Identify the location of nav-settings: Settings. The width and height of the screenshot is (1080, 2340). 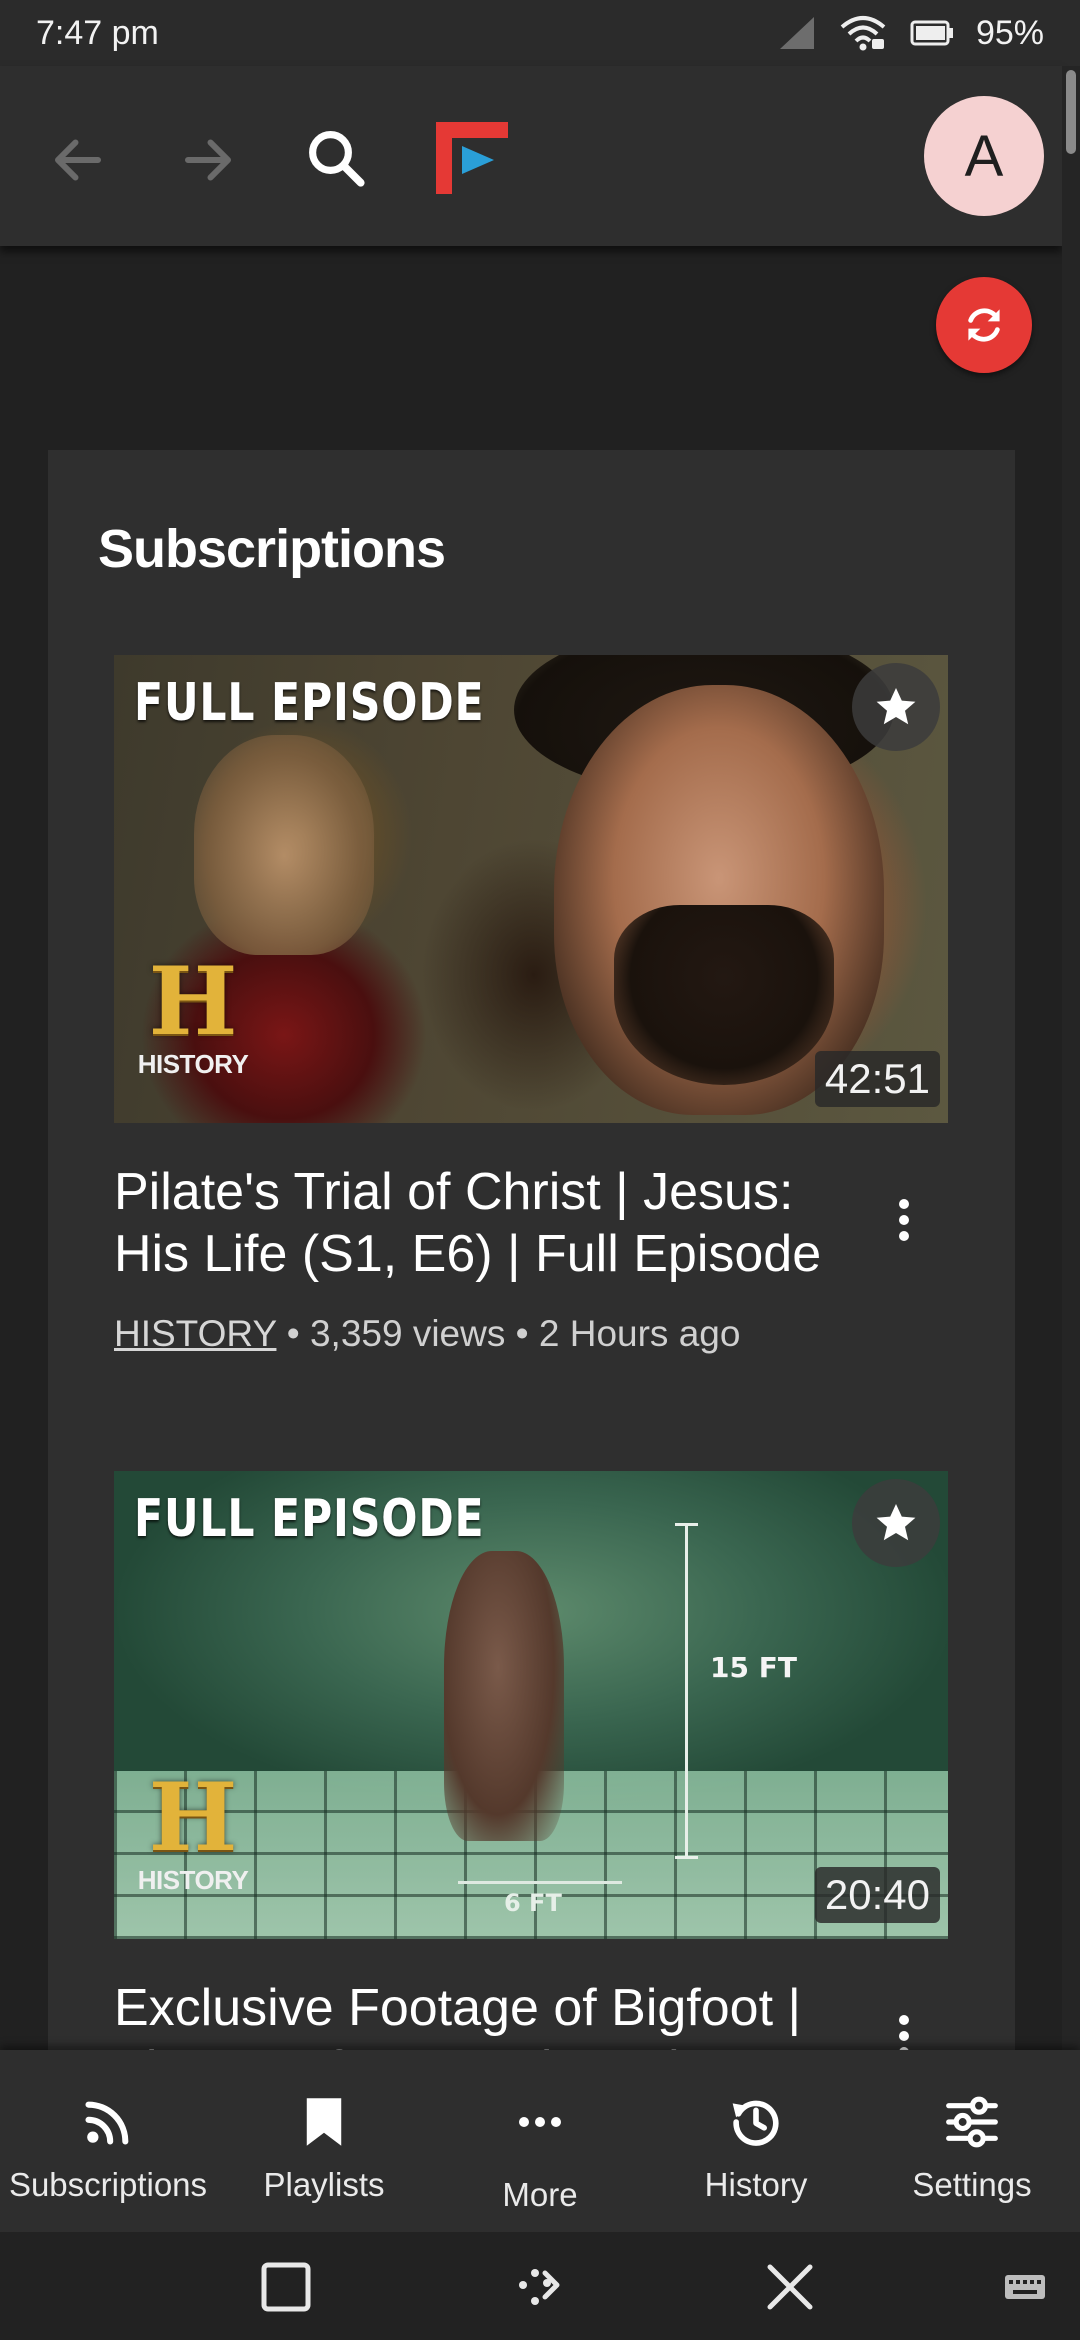
(972, 2141).